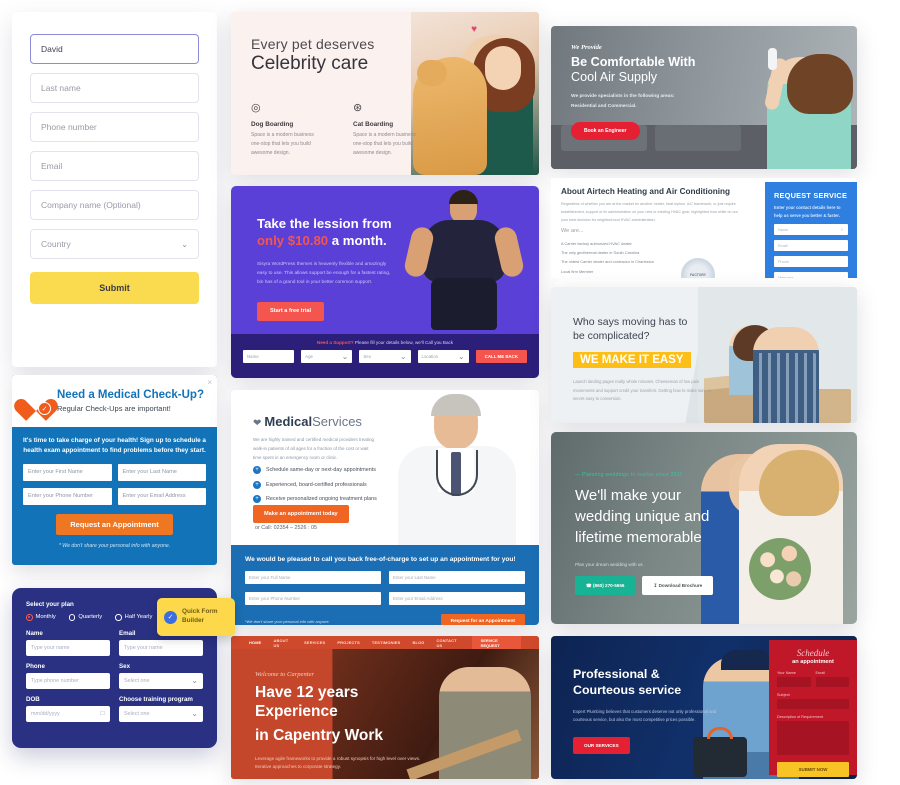 This screenshot has width=900, height=785. What do you see at coordinates (114, 524) in the screenshot?
I see `request-appointment-button: Request an Appointment` at bounding box center [114, 524].